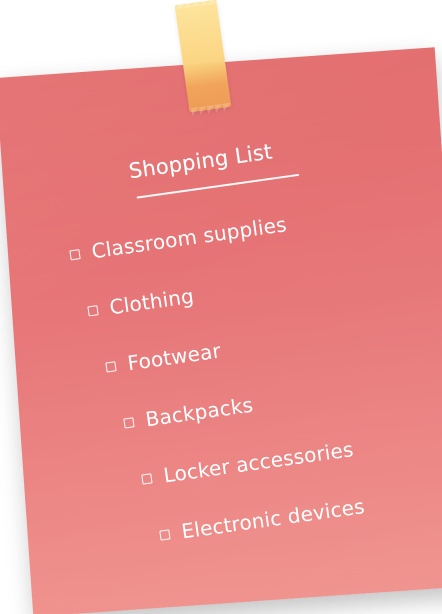  I want to click on list-item-locker-accessories: Locker accessories, so click(247, 463).